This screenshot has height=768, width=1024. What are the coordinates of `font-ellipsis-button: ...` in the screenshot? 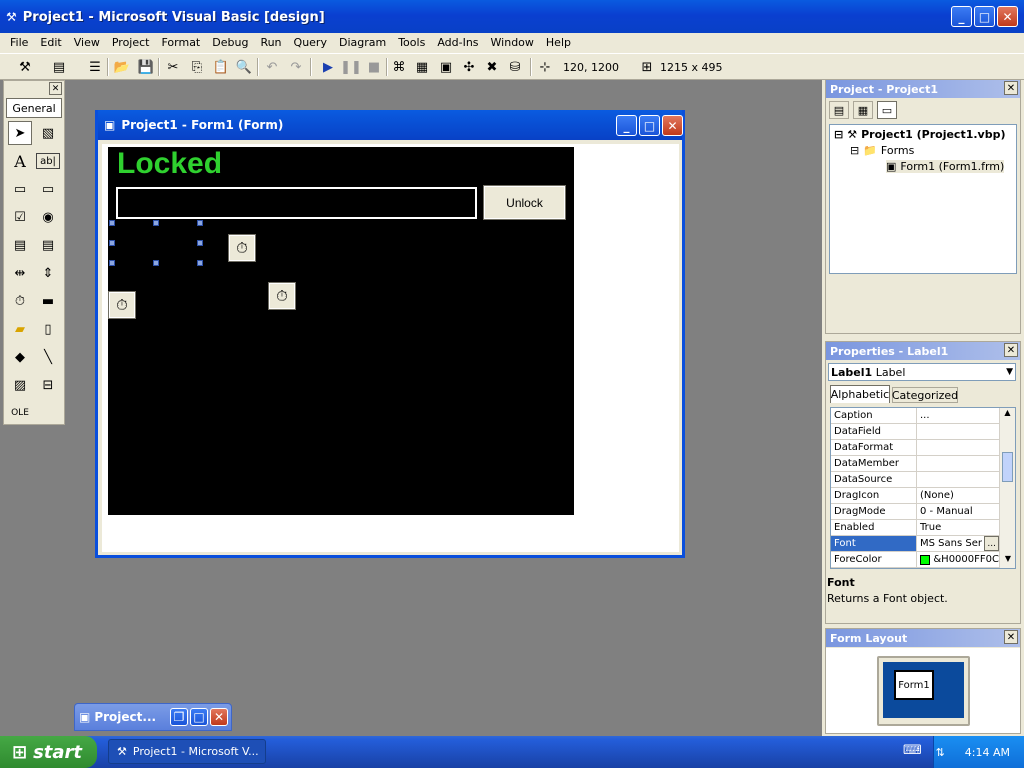 It's located at (991, 543).